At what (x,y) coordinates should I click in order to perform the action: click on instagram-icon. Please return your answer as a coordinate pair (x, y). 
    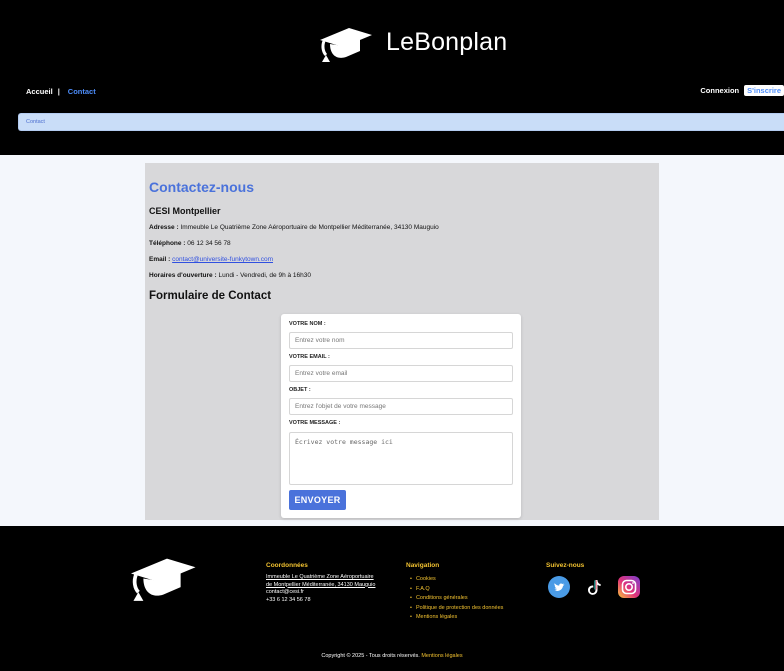
    Looking at the image, I should click on (629, 587).